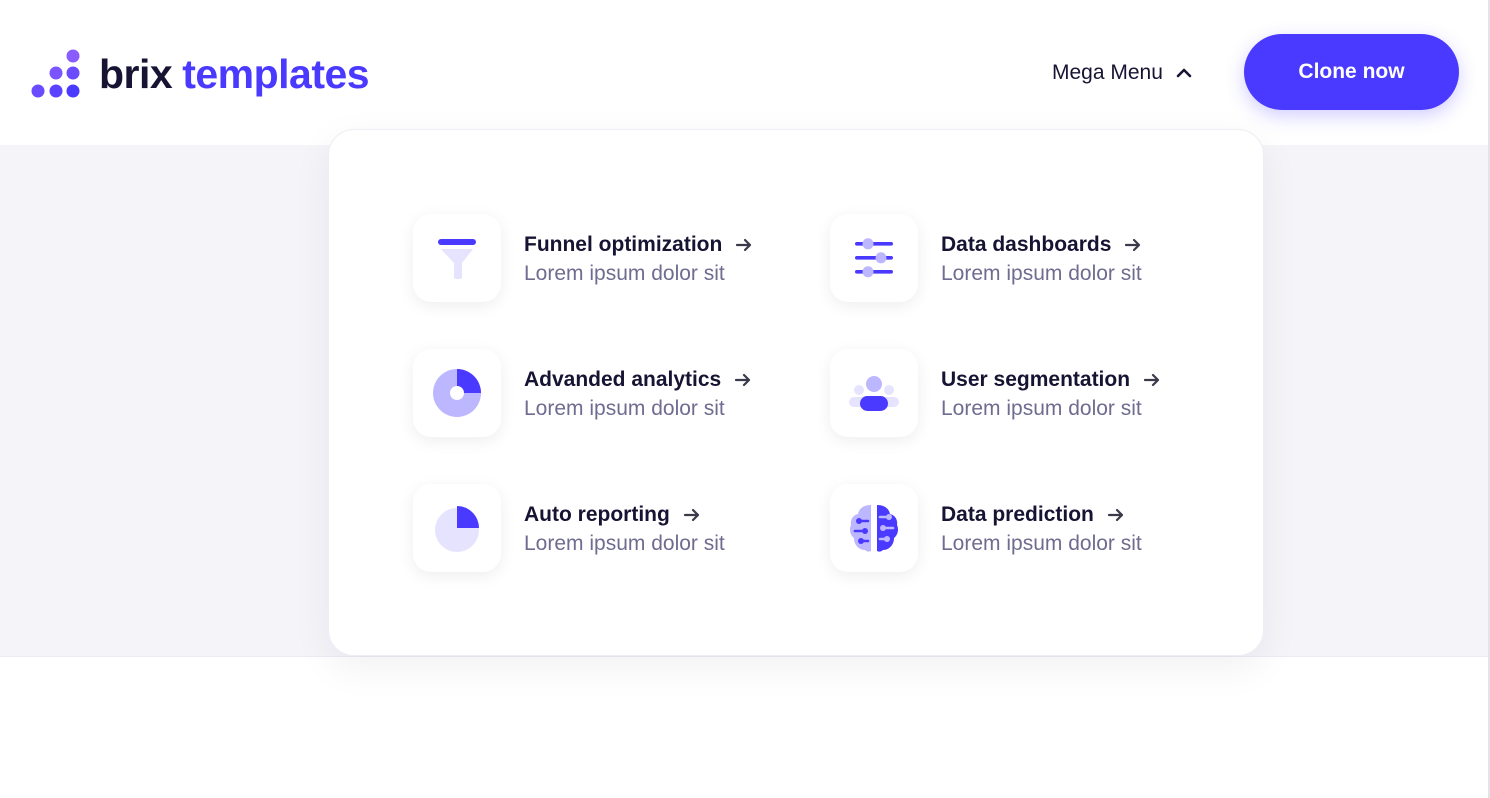 The image size is (1490, 798). I want to click on brand-word-templates: templates, so click(276, 73).